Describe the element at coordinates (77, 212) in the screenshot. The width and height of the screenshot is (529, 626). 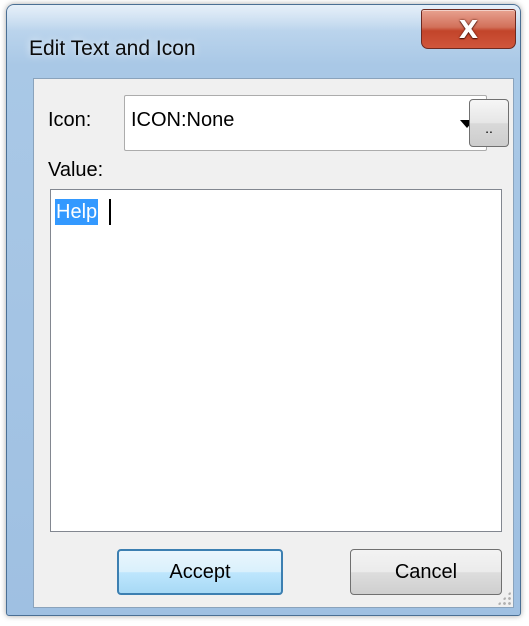
I see `value-text-selected: Help` at that location.